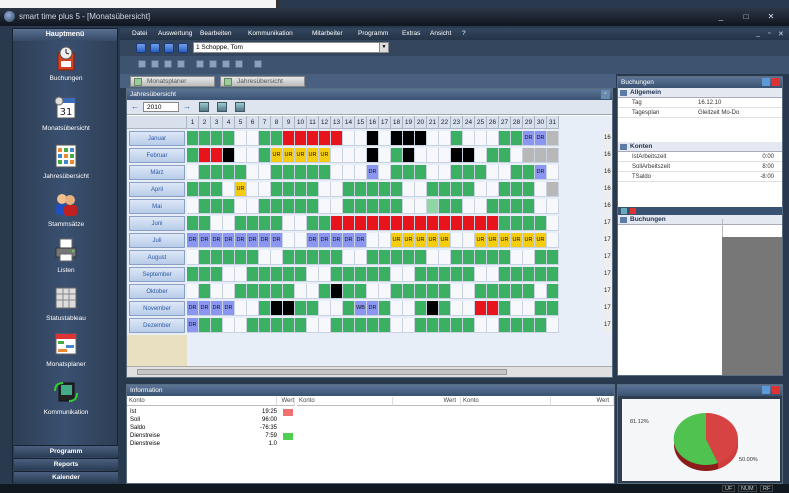 This screenshot has height=493, width=789. What do you see at coordinates (291, 47) in the screenshot?
I see `employee-select: 1 Schoppe, Tom ▼` at bounding box center [291, 47].